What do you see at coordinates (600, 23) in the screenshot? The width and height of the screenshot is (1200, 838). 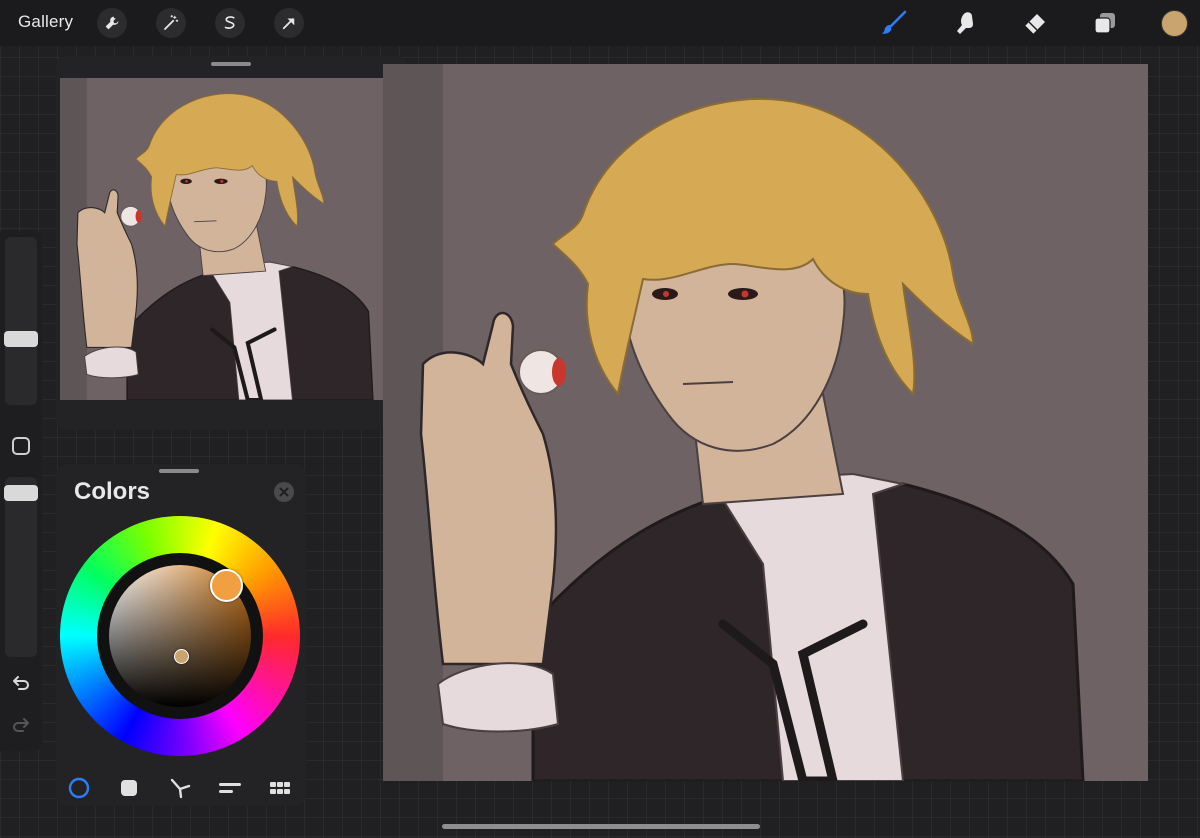 I see `top-toolbar: Gallery` at bounding box center [600, 23].